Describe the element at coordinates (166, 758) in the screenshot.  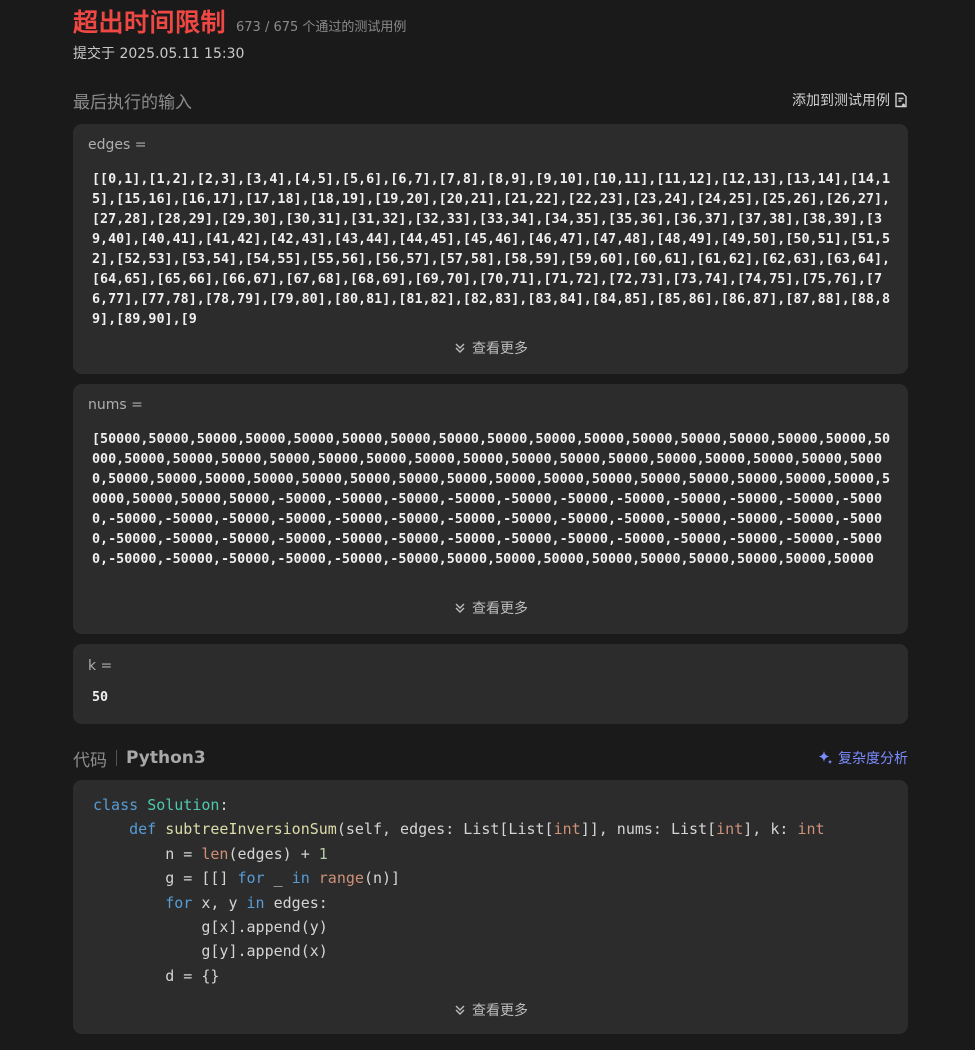
I see `code-language: Python3` at that location.